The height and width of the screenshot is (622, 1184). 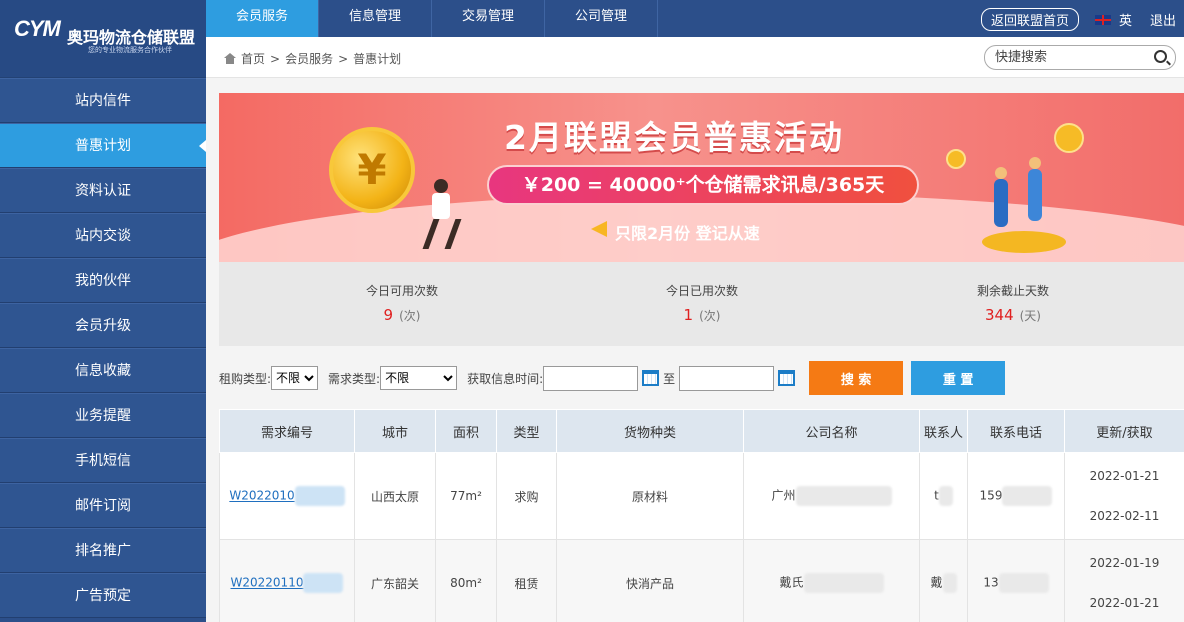 What do you see at coordinates (650, 431) in the screenshot?
I see `col-header-goods: 货物种类` at bounding box center [650, 431].